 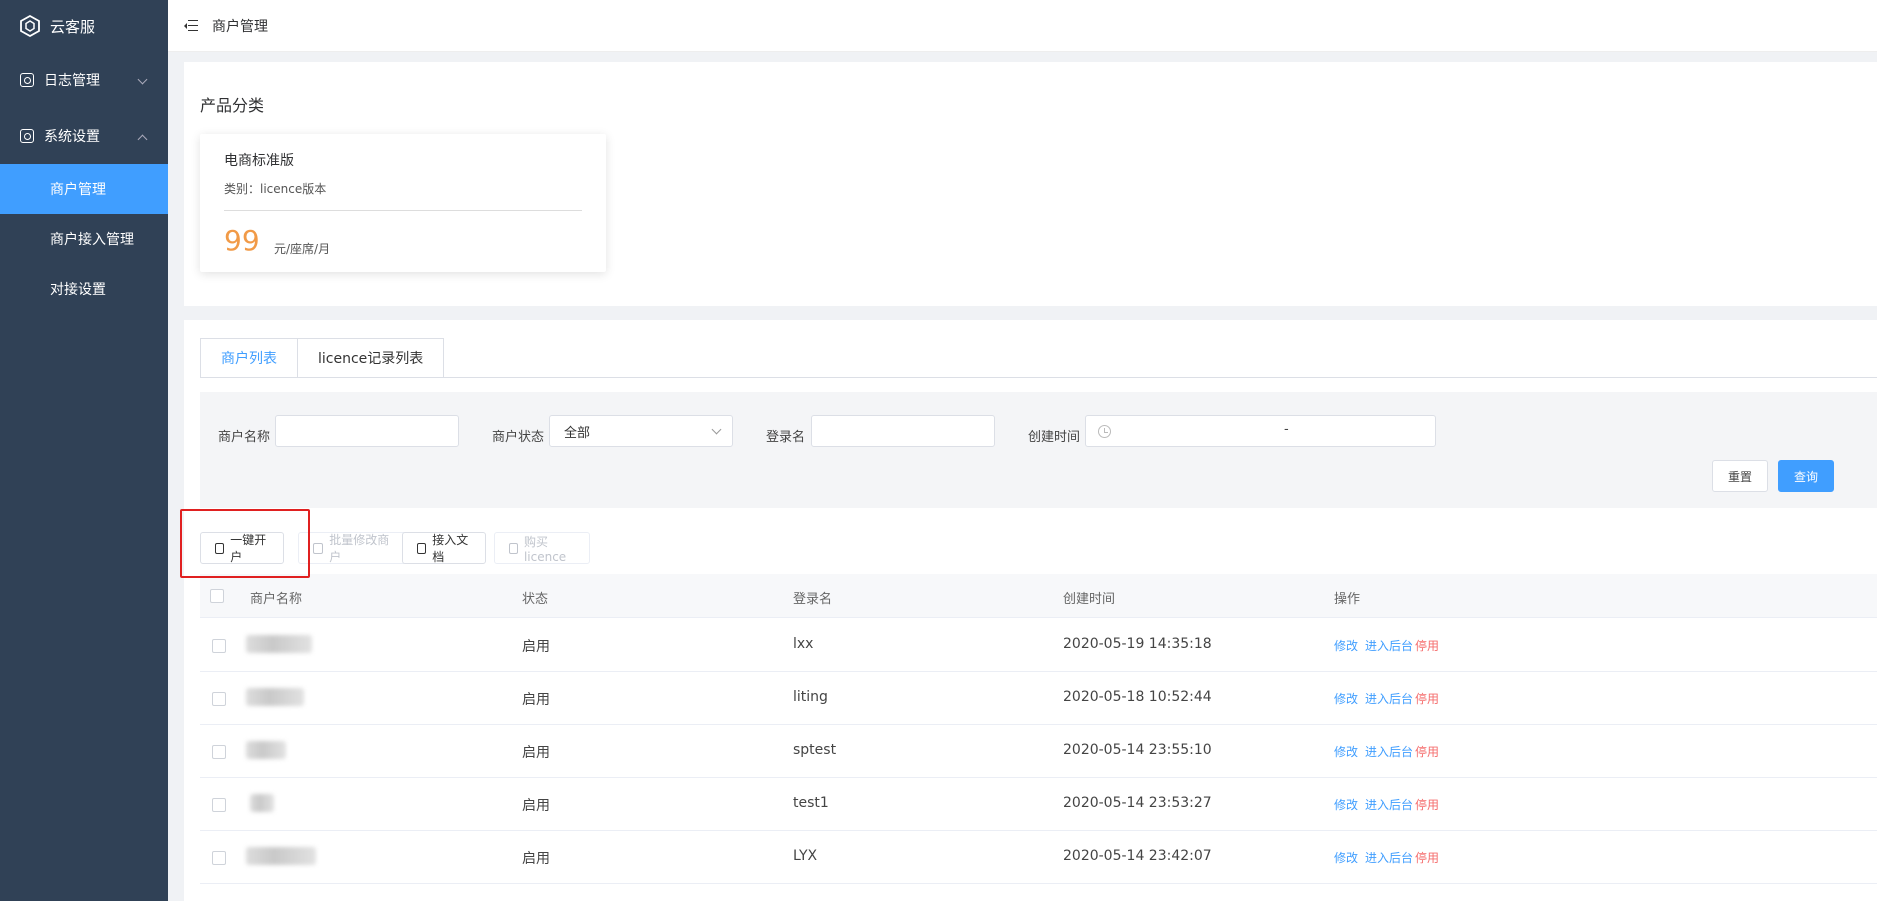 I want to click on merchant-name-input, so click(x=367, y=431).